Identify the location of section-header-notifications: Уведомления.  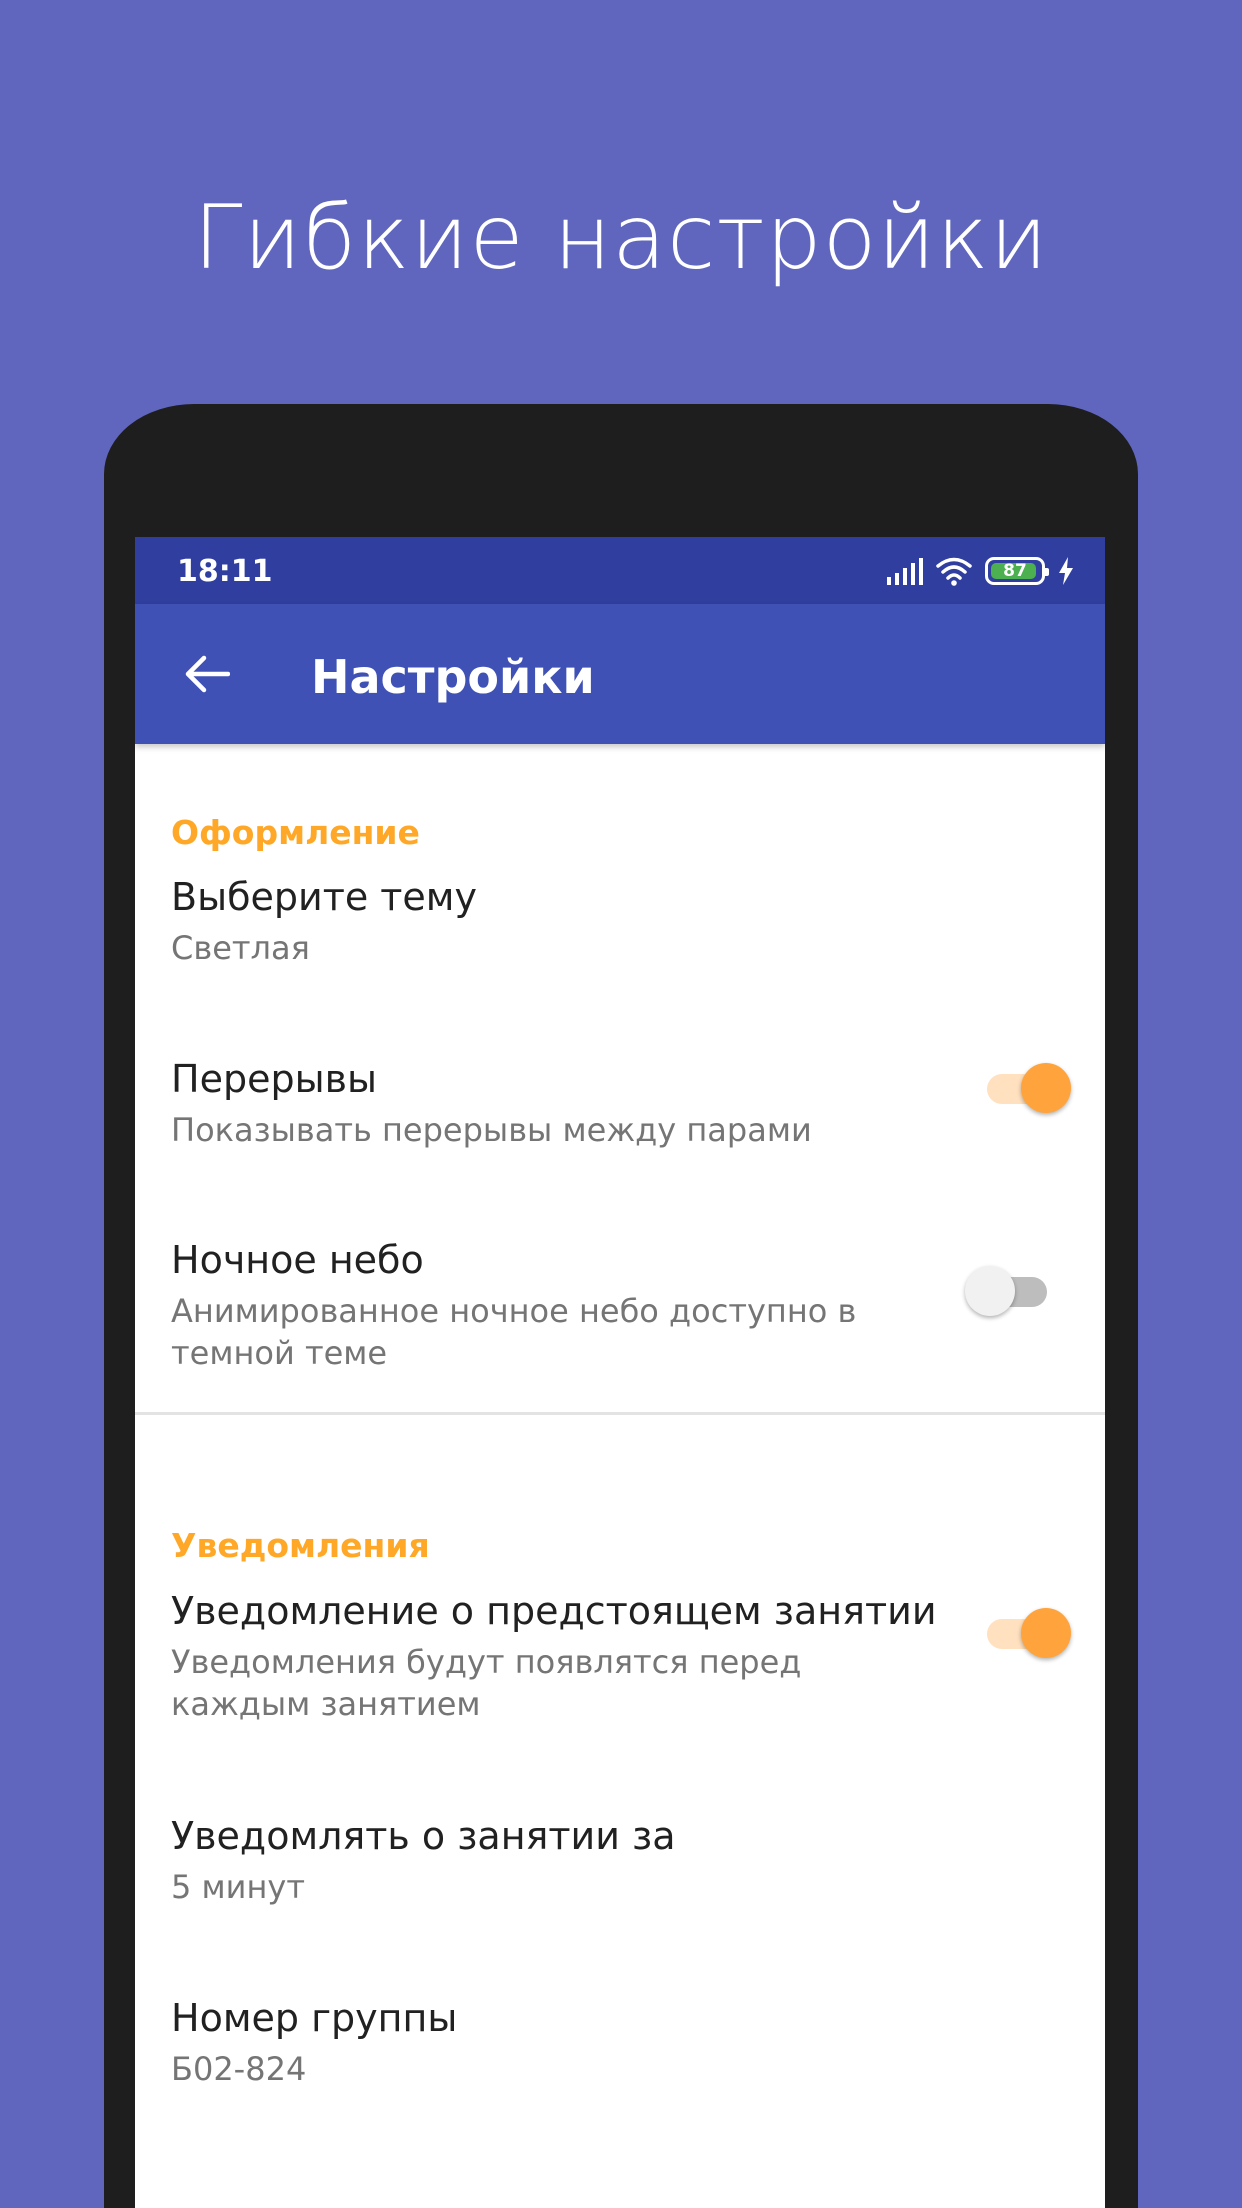
(300, 1545).